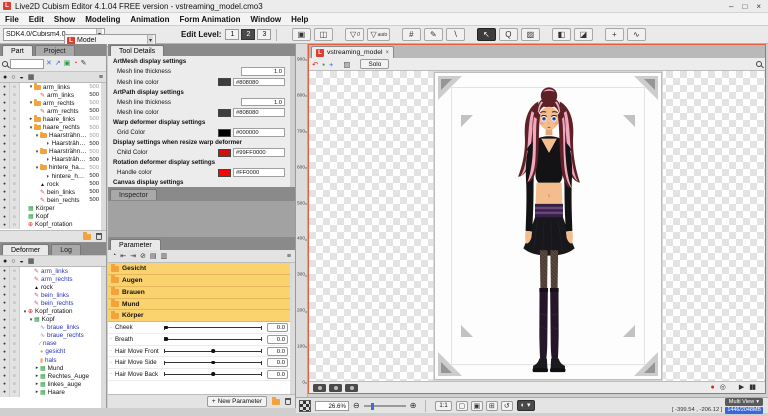 This screenshot has height=416, width=768. Describe the element at coordinates (723, 388) in the screenshot. I see `playback-control-icon: ◎` at that location.